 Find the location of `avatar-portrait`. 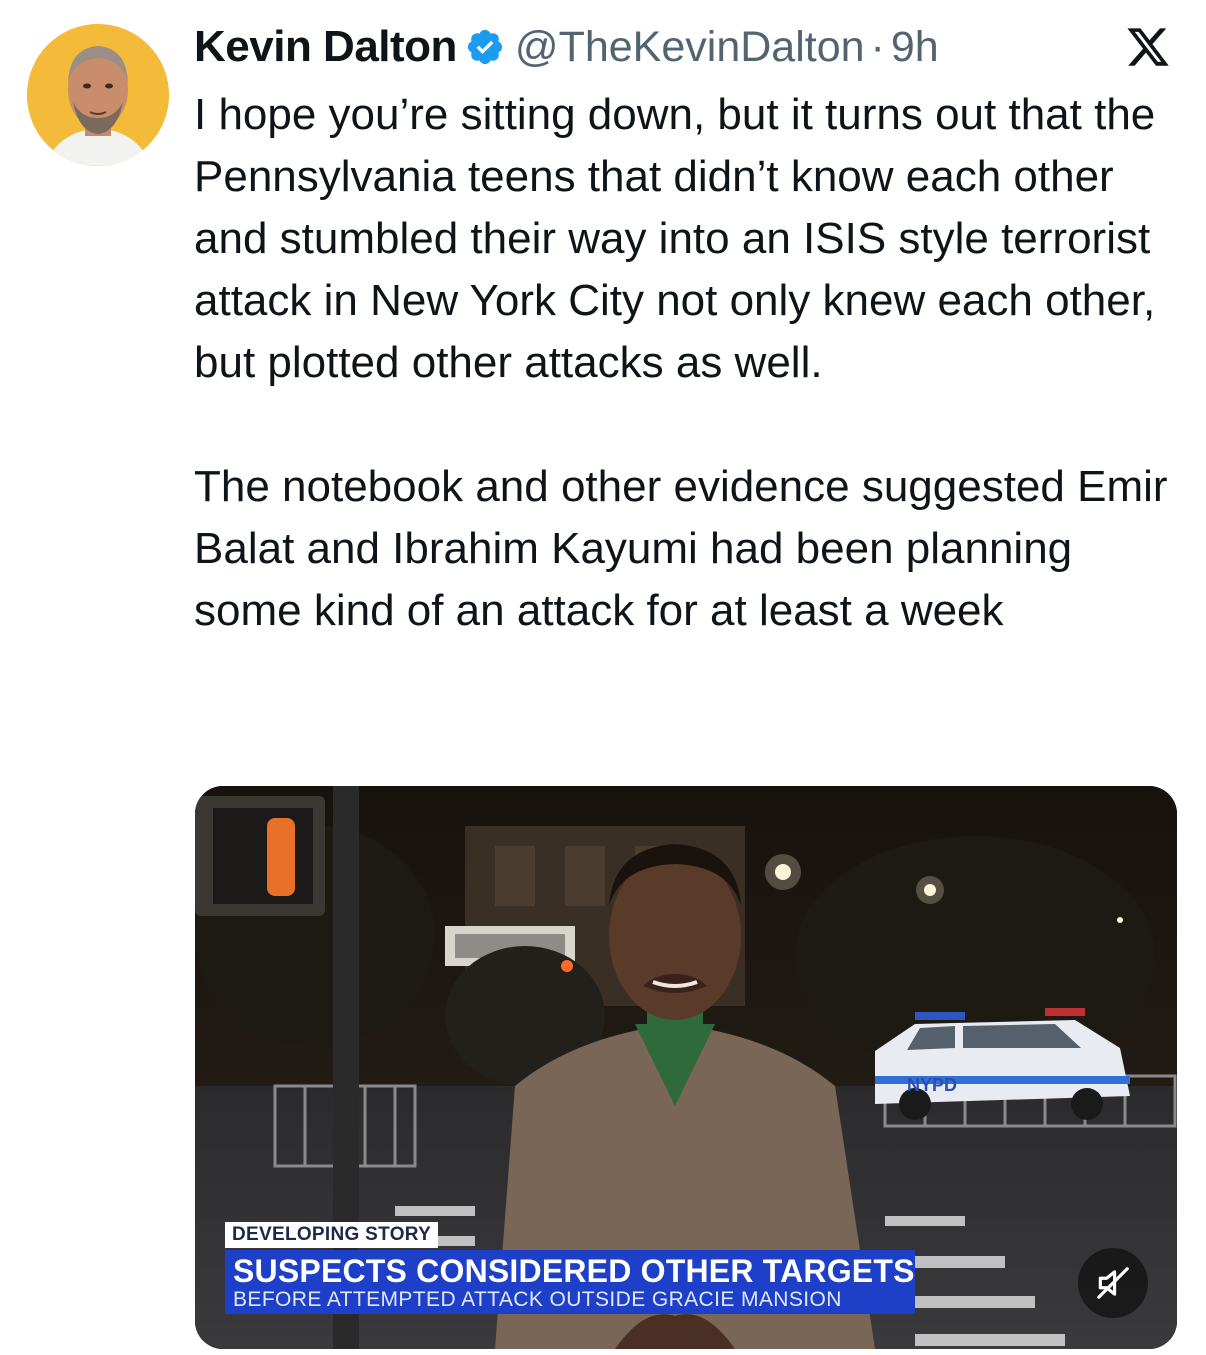

avatar-portrait is located at coordinates (98, 95).